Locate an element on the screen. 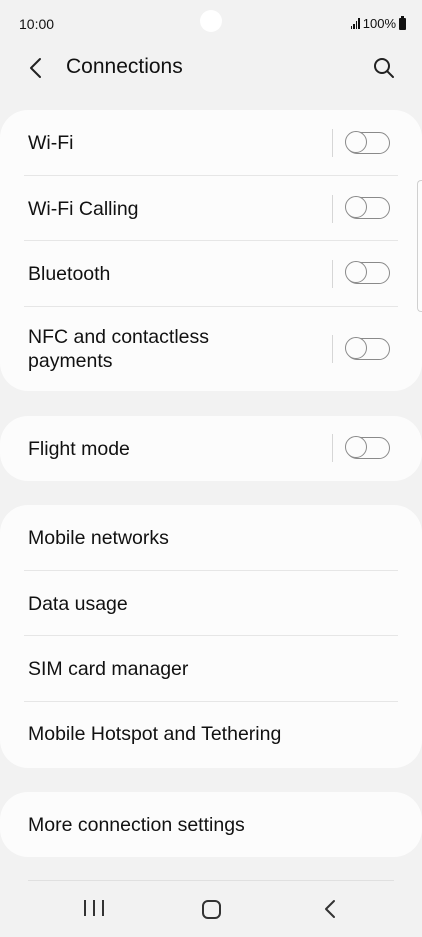 Image resolution: width=422 pixels, height=937 pixels. more-connection-settings-row: More connection settings is located at coordinates (211, 824).